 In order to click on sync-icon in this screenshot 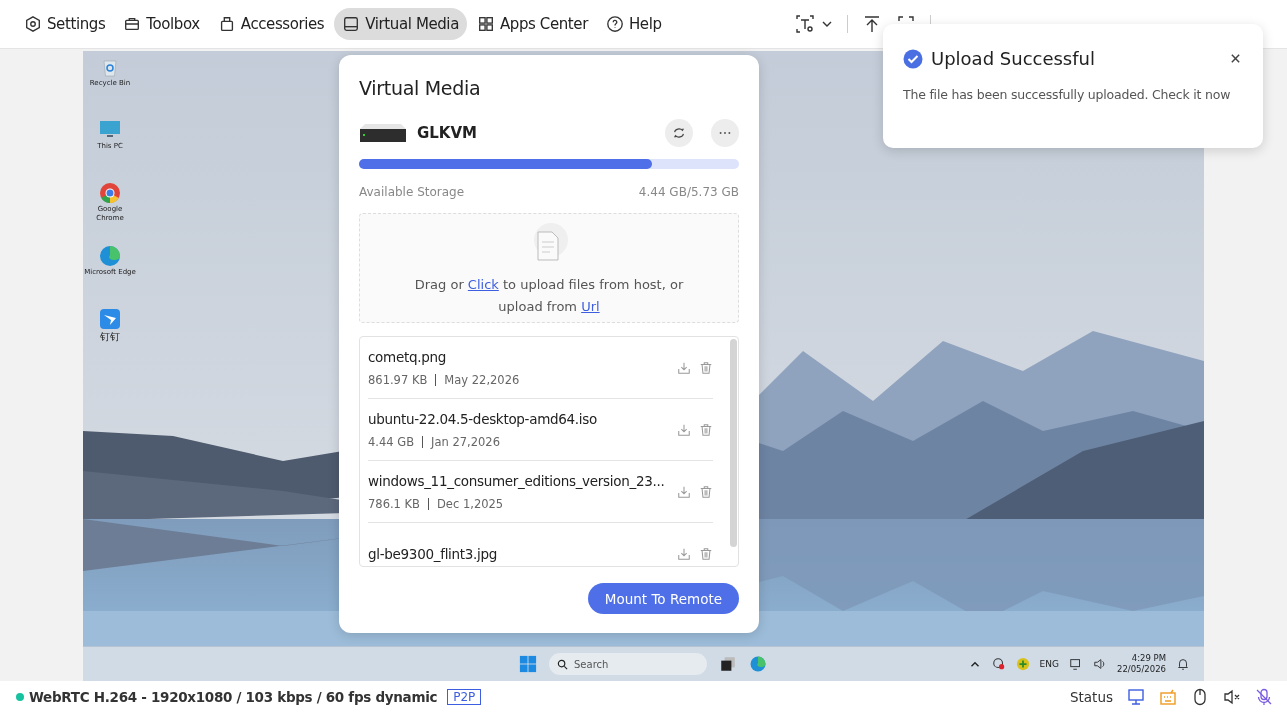, I will do `click(998, 664)`.